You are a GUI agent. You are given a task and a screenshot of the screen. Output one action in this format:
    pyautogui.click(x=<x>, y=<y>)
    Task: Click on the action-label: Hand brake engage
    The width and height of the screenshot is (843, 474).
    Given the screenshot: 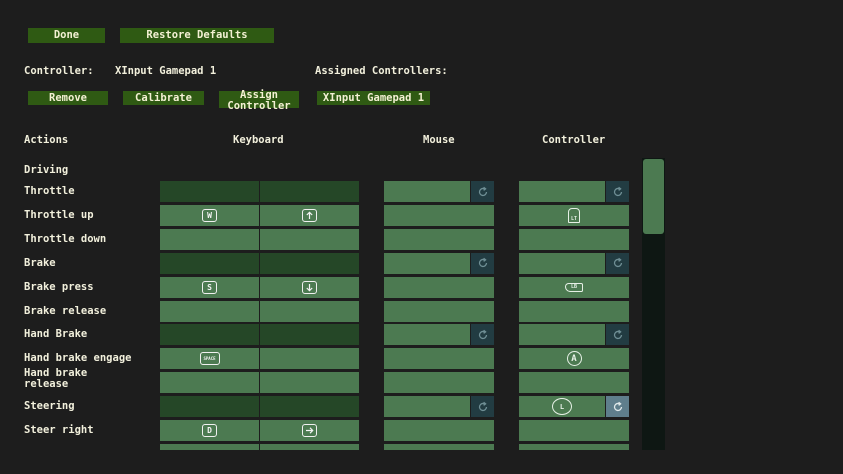 What is the action you would take?
    pyautogui.click(x=78, y=358)
    